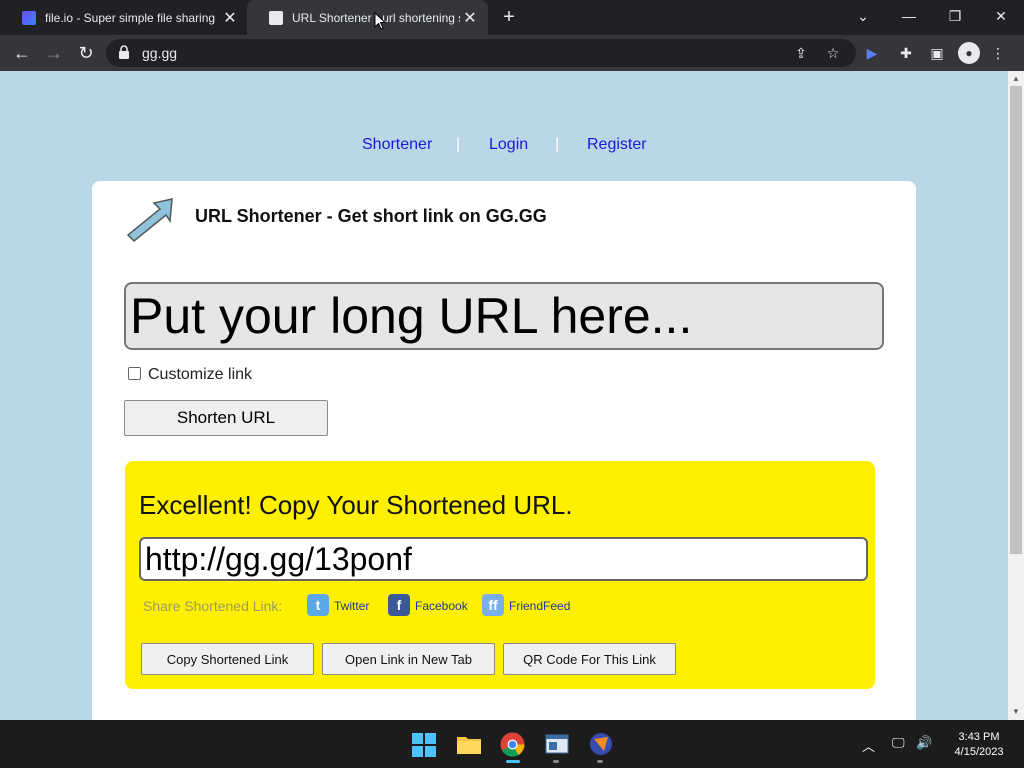 Image resolution: width=1024 pixels, height=768 pixels. I want to click on restore-icon: ❐, so click(955, 17).